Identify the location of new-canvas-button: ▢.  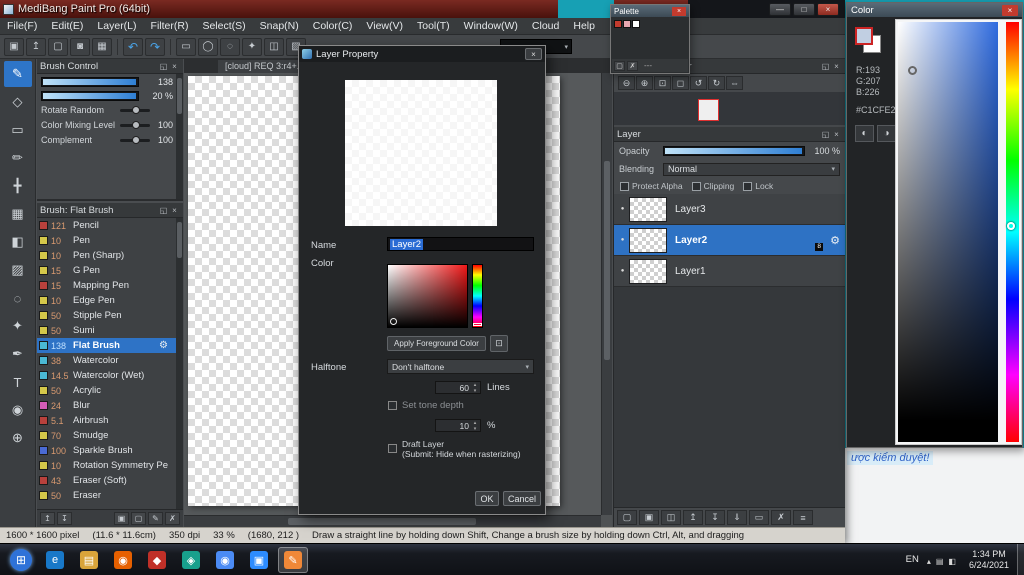
(58, 46).